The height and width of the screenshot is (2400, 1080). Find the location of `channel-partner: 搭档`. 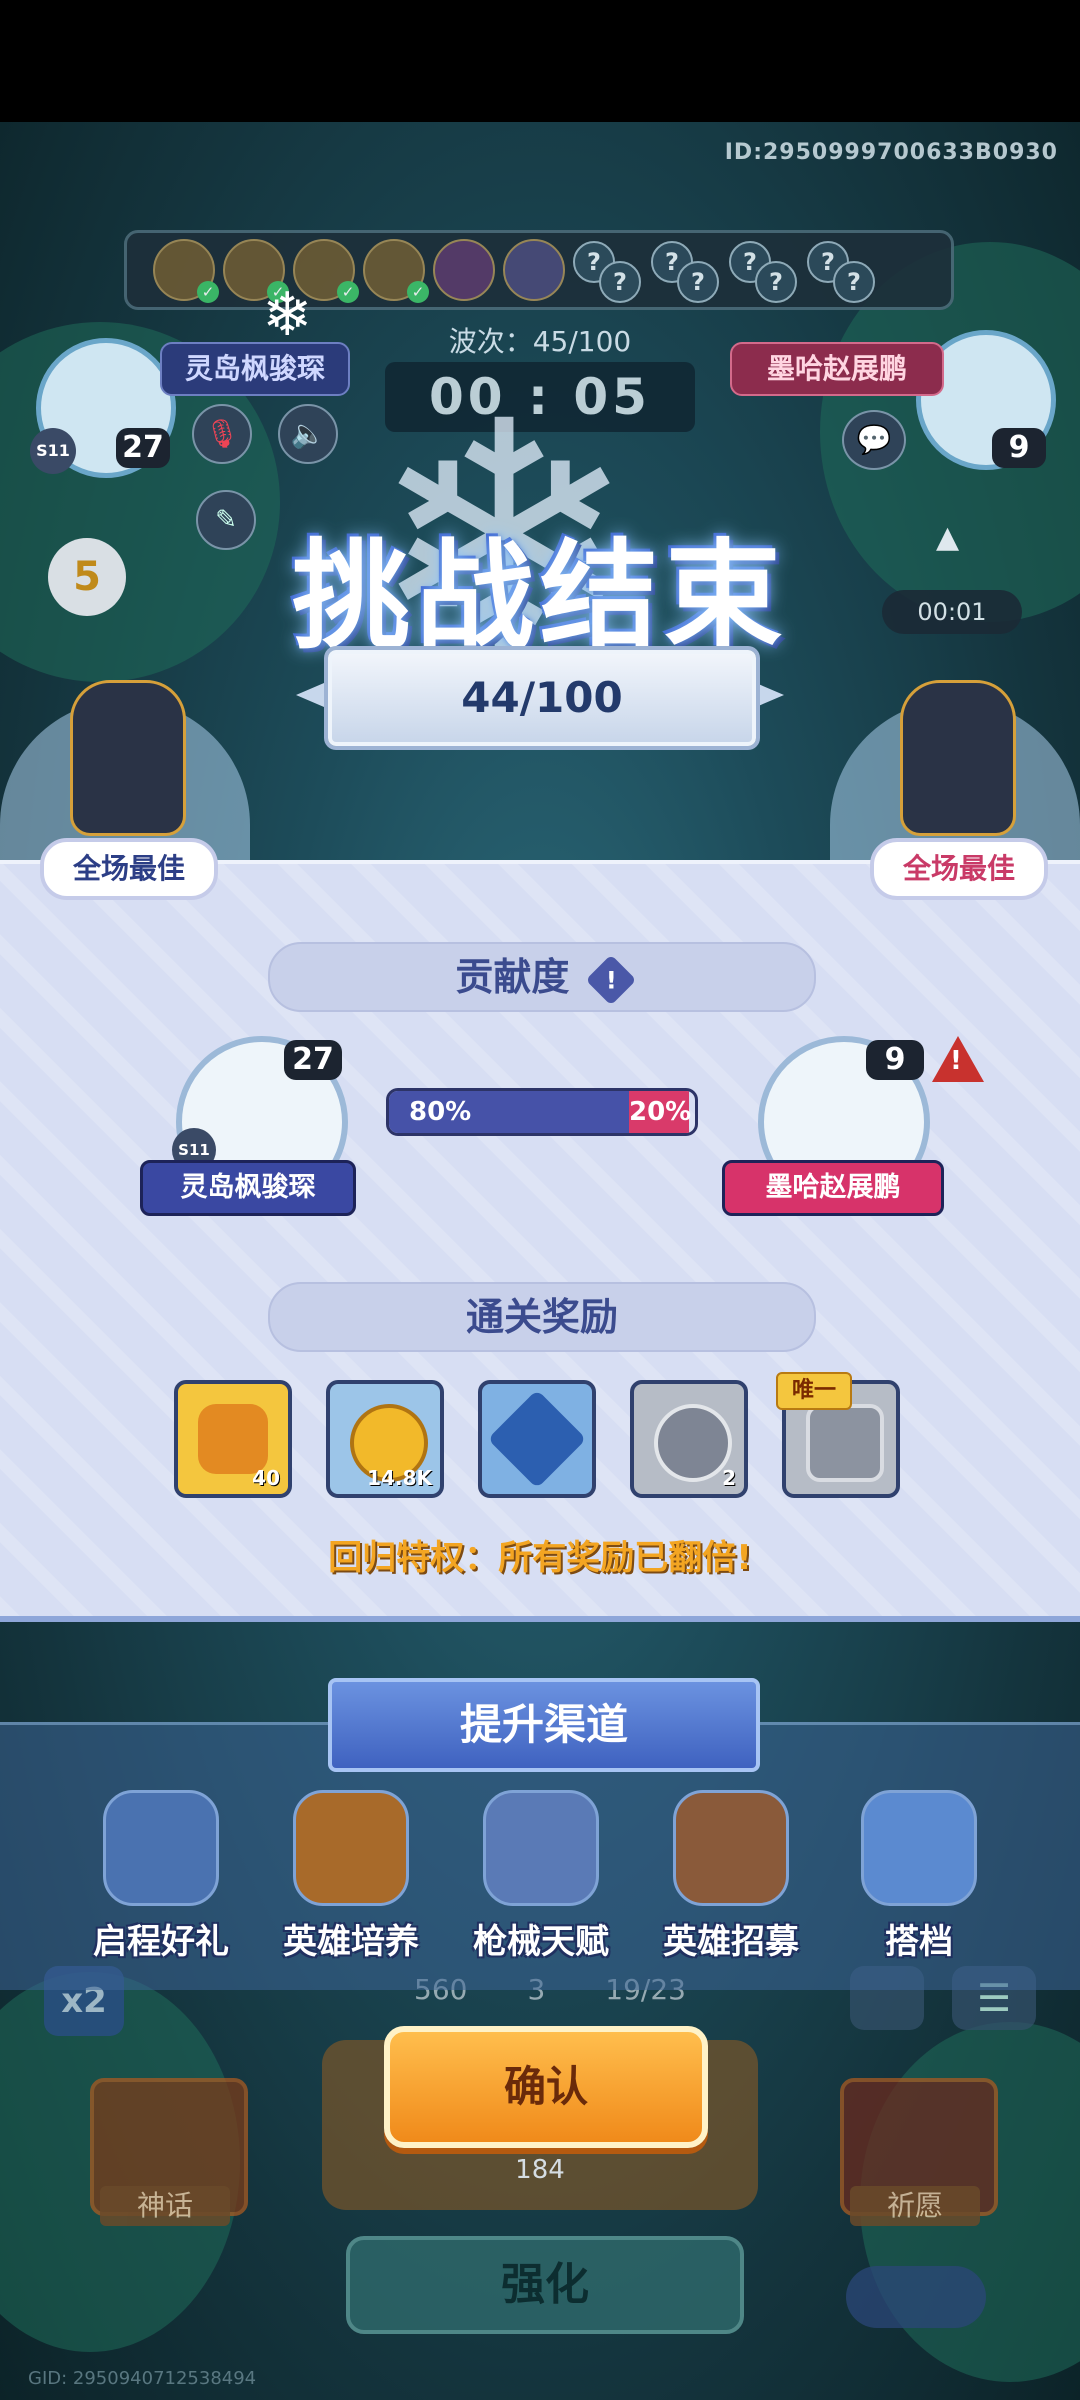

channel-partner: 搭档 is located at coordinates (919, 1876).